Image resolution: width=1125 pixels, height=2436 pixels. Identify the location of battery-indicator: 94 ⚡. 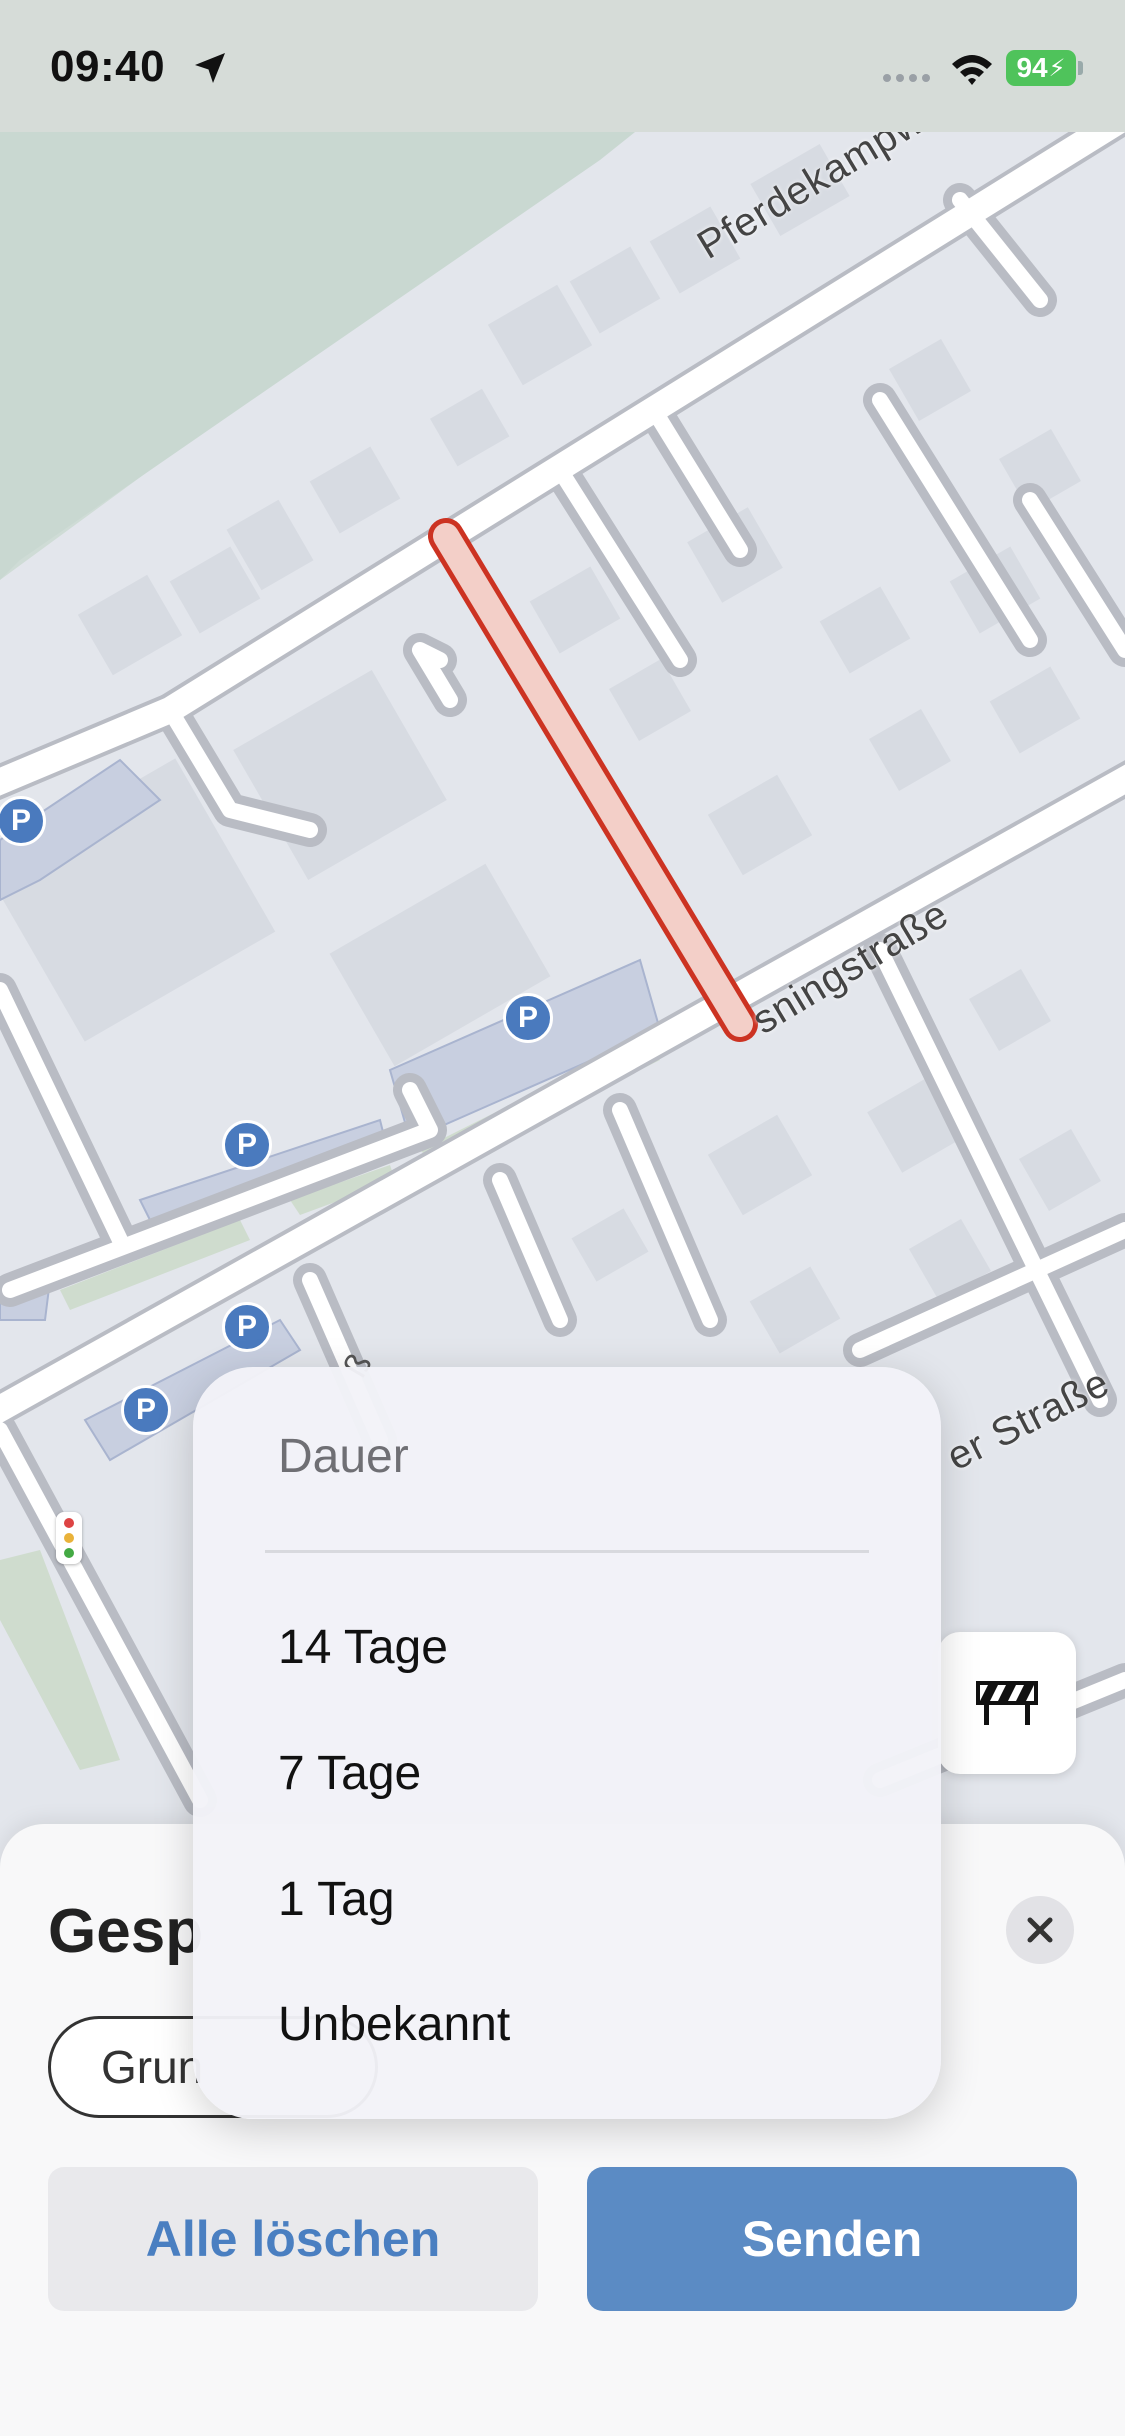
(1041, 68).